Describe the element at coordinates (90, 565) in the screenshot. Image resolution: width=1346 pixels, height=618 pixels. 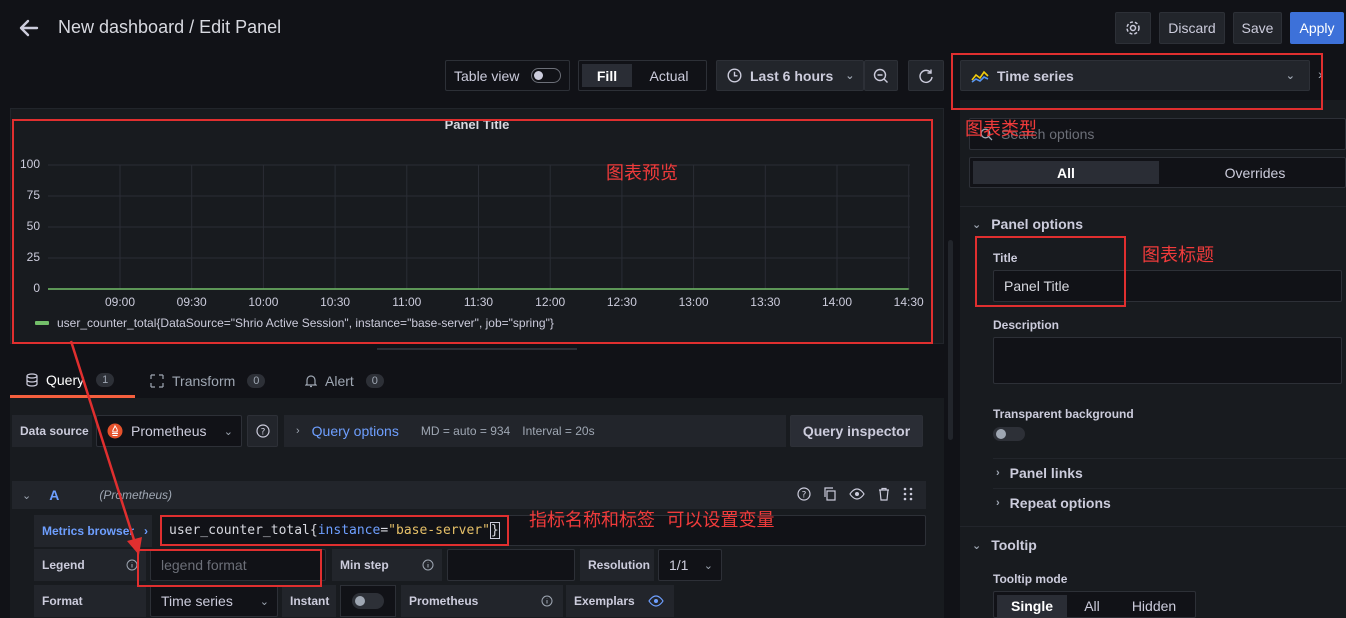
I see `legend-field-label: Legend` at that location.